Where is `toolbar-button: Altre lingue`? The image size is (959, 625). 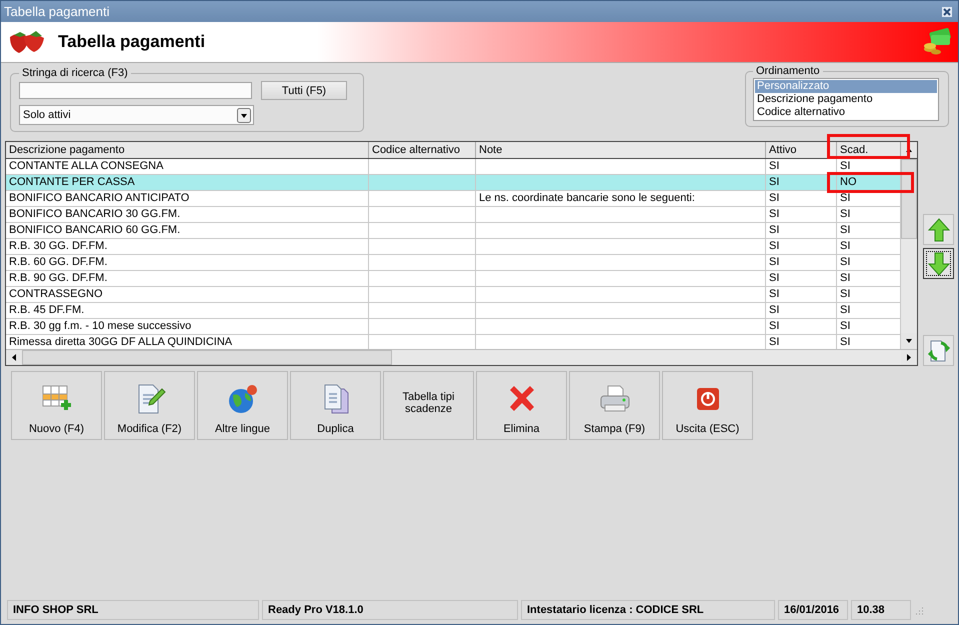
toolbar-button: Altre lingue is located at coordinates (242, 405).